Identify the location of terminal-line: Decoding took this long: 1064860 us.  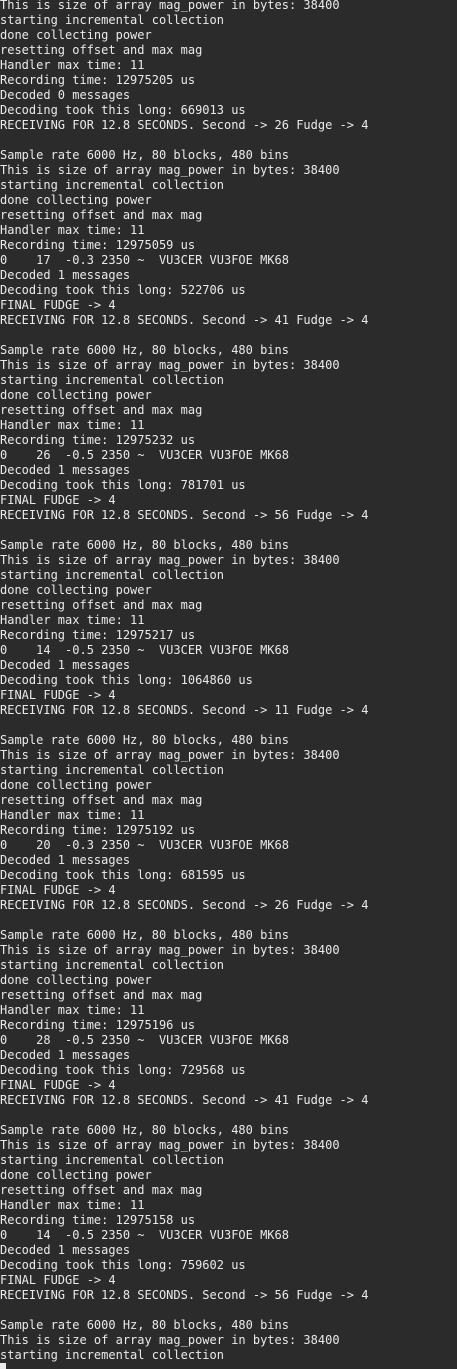
(126, 680).